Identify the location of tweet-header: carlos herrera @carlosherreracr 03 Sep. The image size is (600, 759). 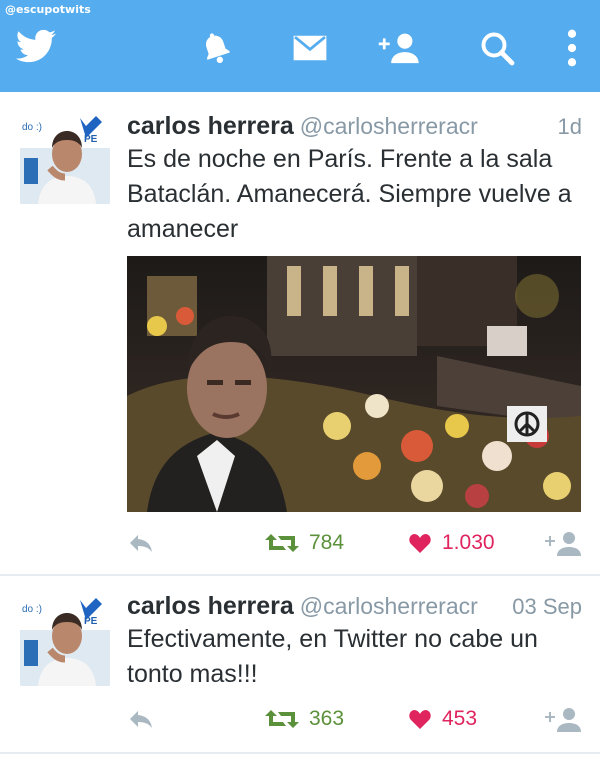
(354, 608).